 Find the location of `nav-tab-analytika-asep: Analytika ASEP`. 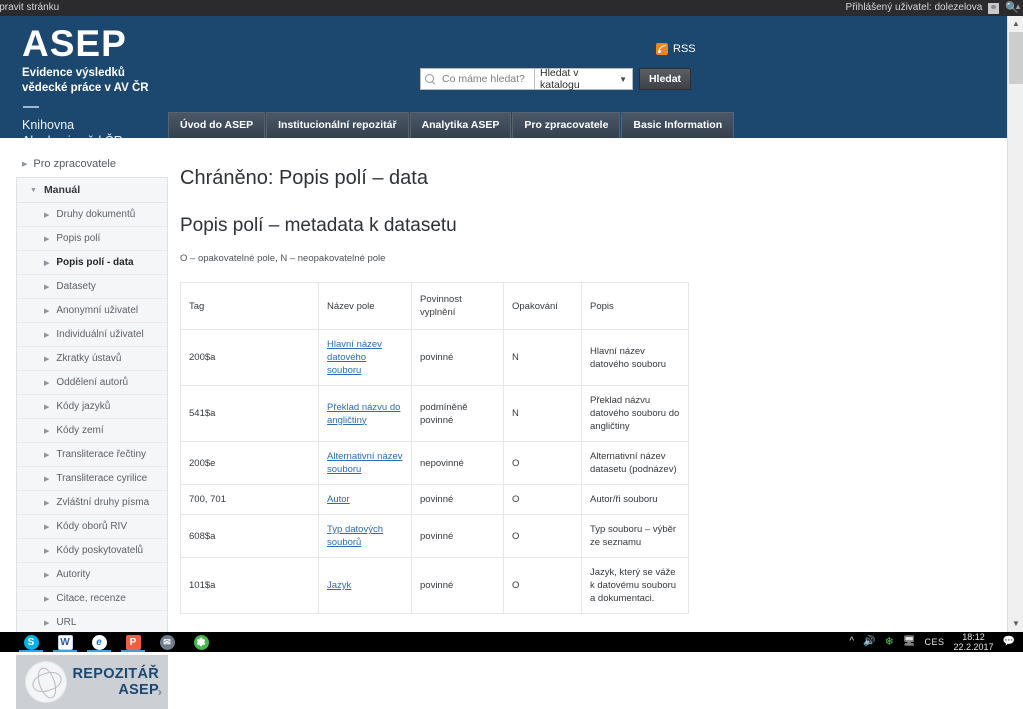

nav-tab-analytika-asep: Analytika ASEP is located at coordinates (461, 125).